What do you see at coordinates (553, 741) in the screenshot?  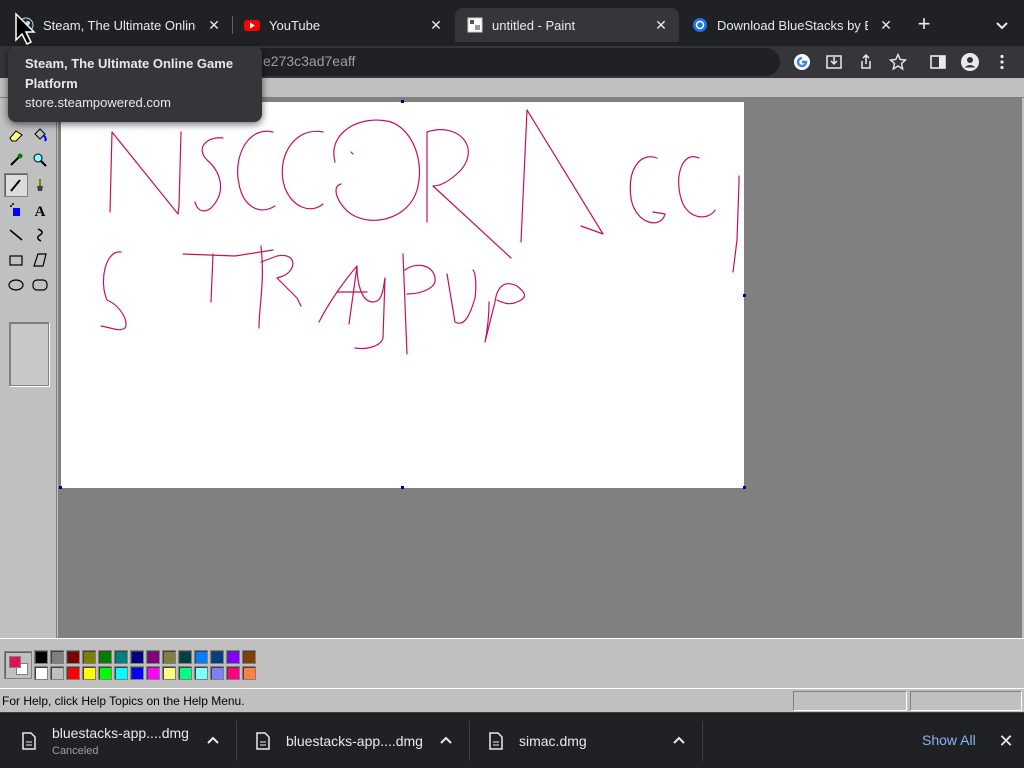 I see `download-filename: simac.dmg` at bounding box center [553, 741].